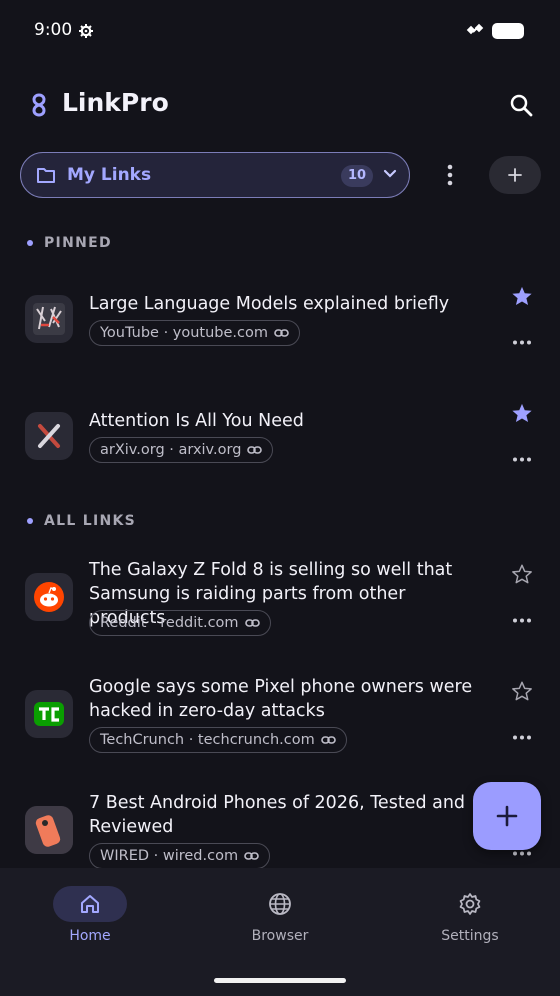 This screenshot has width=560, height=996. I want to click on add-collection-button, so click(515, 175).